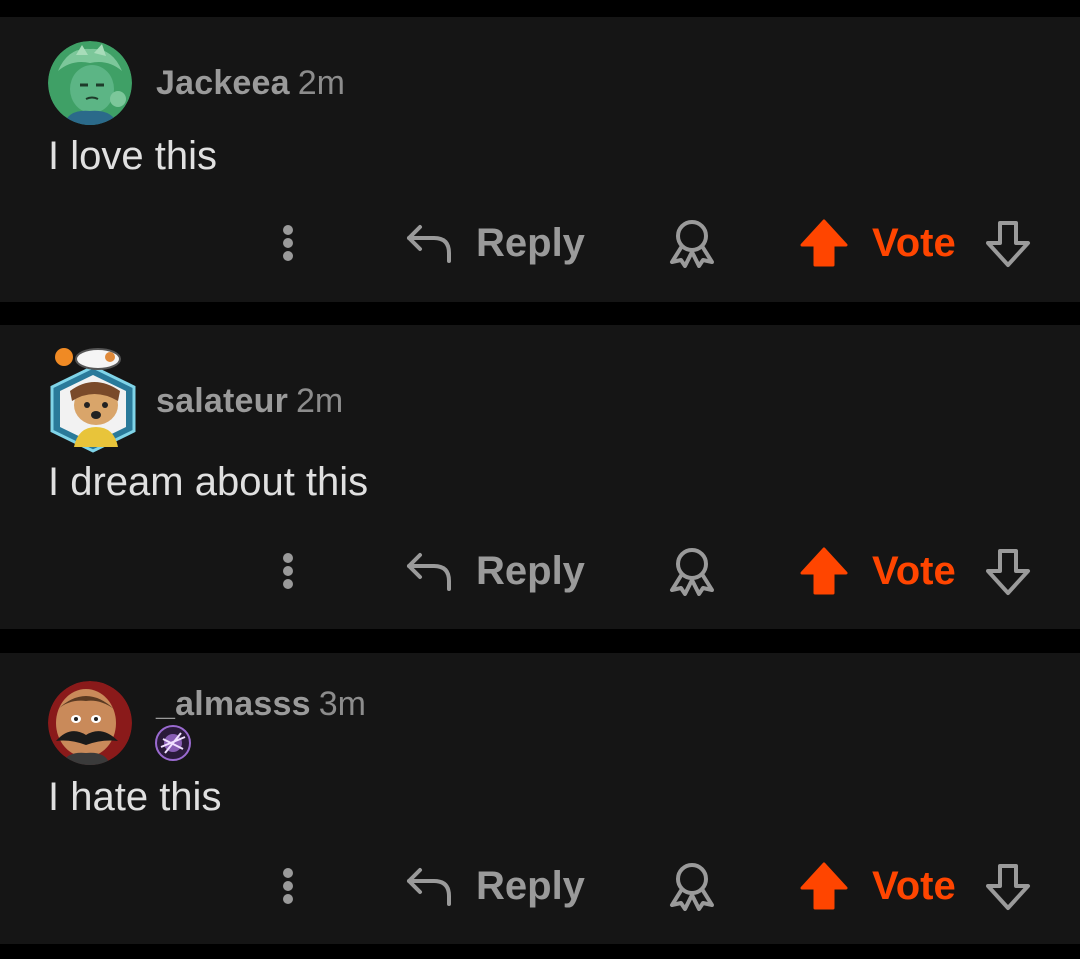 The image size is (1080, 959). Describe the element at coordinates (208, 482) in the screenshot. I see `comment-body: I dream about this` at that location.